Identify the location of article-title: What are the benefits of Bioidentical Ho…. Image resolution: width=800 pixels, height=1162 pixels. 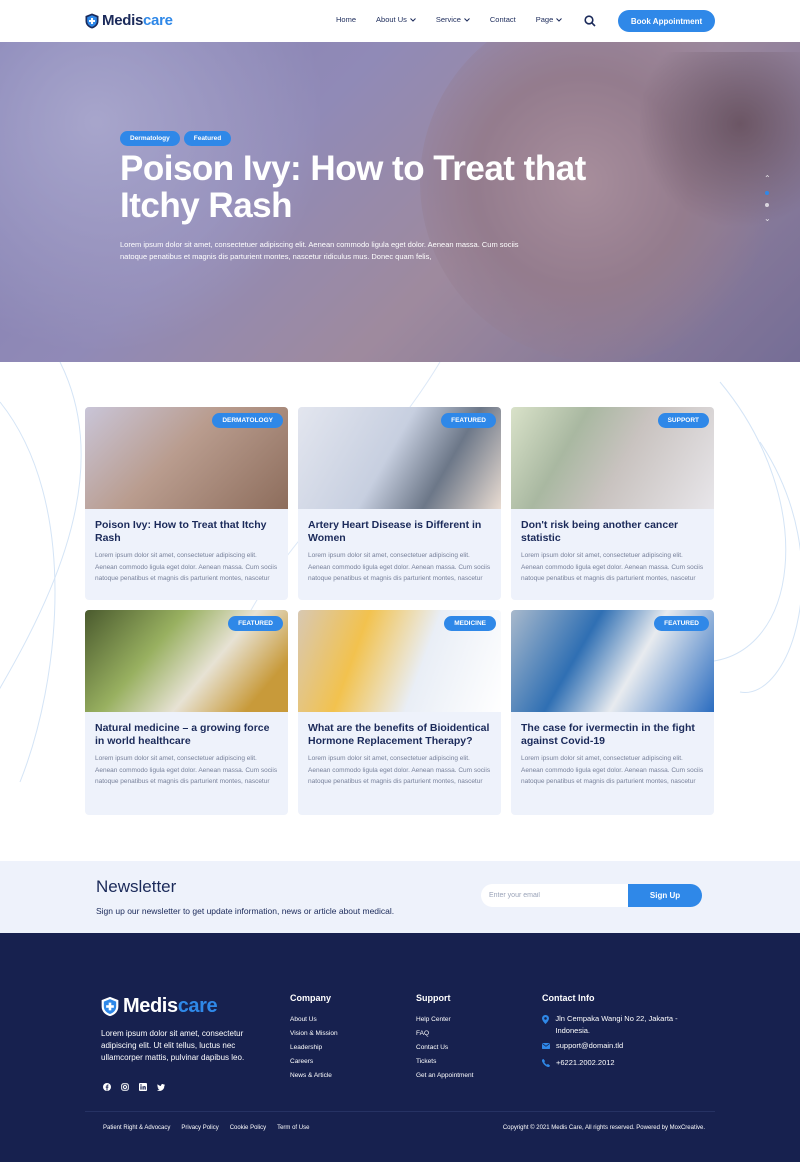
(399, 729).